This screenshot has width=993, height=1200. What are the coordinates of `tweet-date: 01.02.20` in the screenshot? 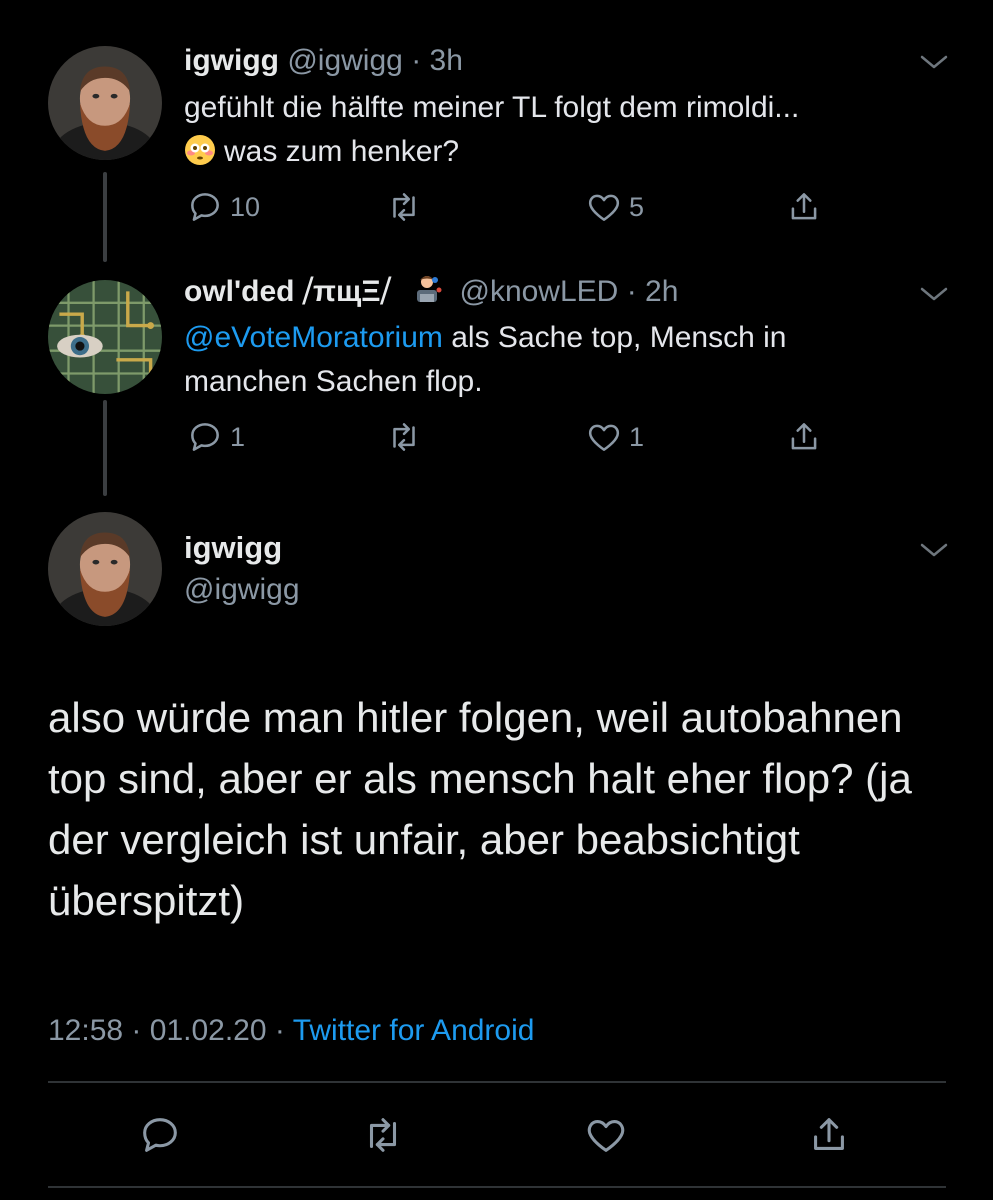 It's located at (208, 1030).